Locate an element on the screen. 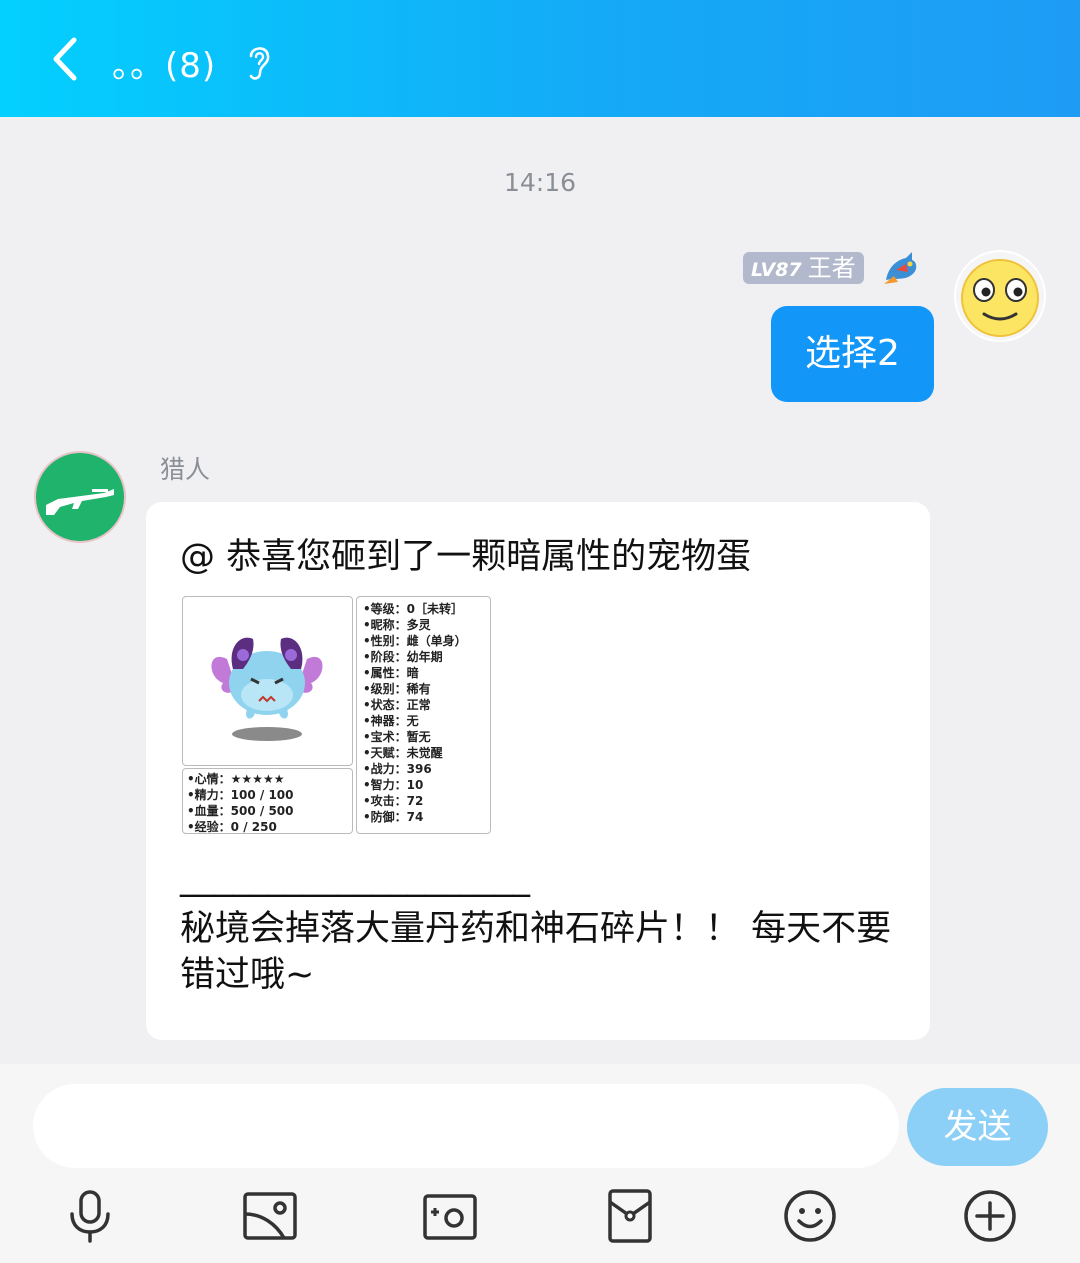 Image resolution: width=1080 pixels, height=1263 pixels. bot-avatar is located at coordinates (80, 497).